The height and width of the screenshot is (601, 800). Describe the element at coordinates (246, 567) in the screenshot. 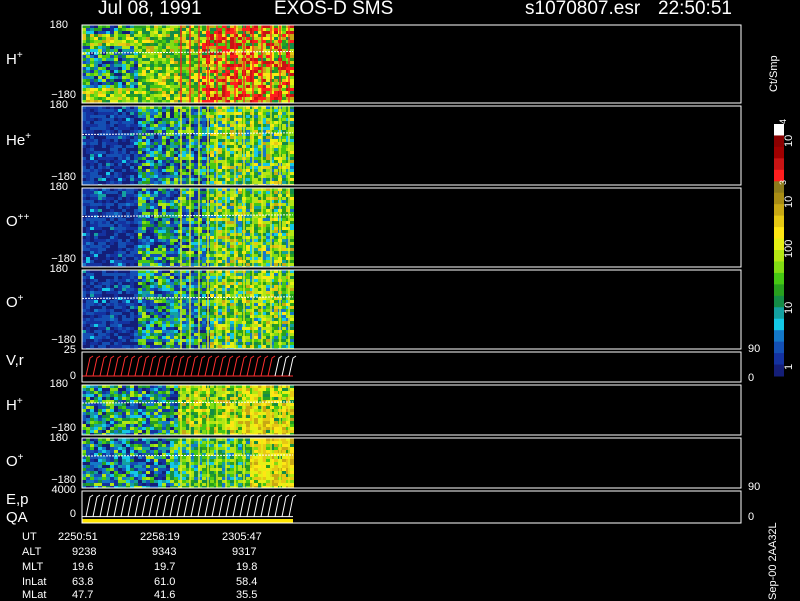

I see `footer-mlt-2: 19.8` at that location.